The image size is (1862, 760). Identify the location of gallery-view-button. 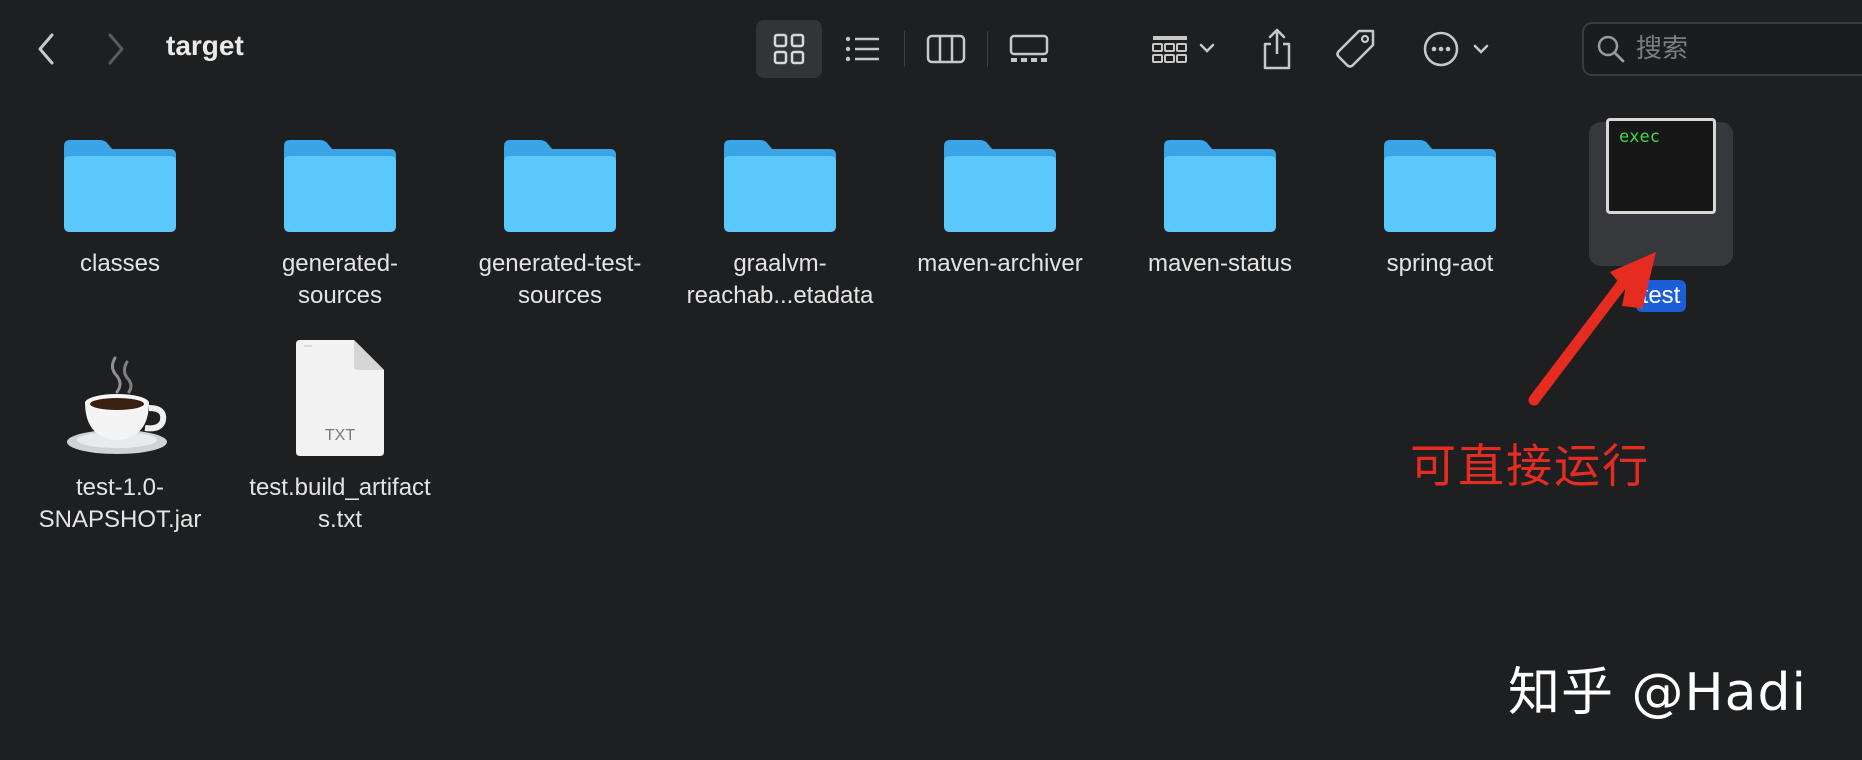
(1029, 49).